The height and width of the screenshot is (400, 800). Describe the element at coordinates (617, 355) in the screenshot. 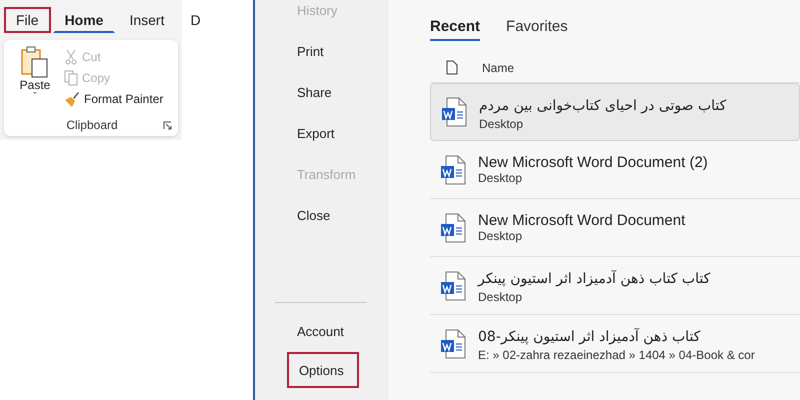

I see `file-location: E: » 02-zahra rezaeinezhad » 1404 » 04-Book & cor` at that location.